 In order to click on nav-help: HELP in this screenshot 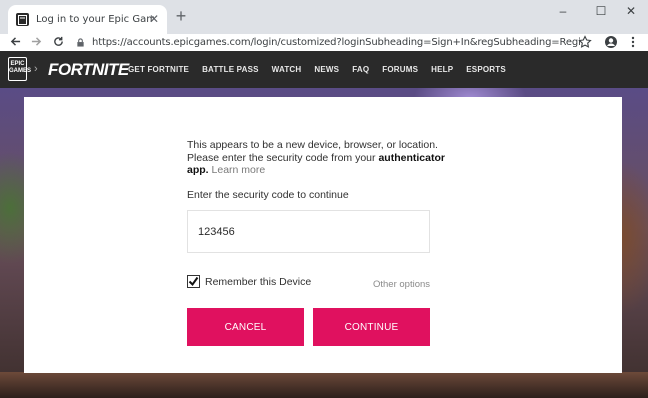, I will do `click(442, 69)`.